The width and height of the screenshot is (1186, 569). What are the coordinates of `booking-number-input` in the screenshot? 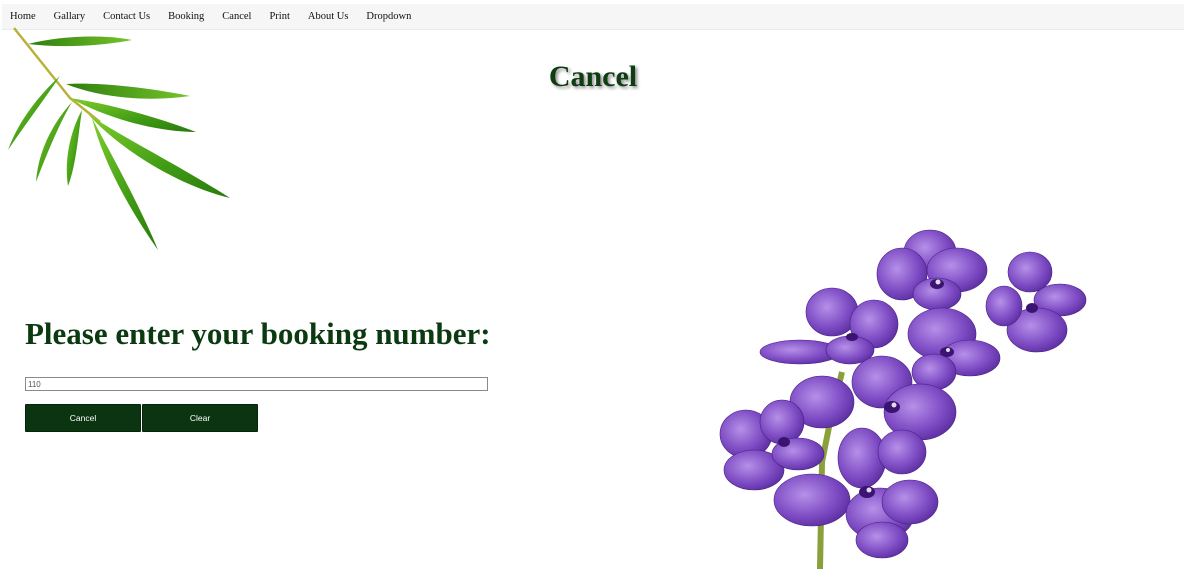 It's located at (256, 384).